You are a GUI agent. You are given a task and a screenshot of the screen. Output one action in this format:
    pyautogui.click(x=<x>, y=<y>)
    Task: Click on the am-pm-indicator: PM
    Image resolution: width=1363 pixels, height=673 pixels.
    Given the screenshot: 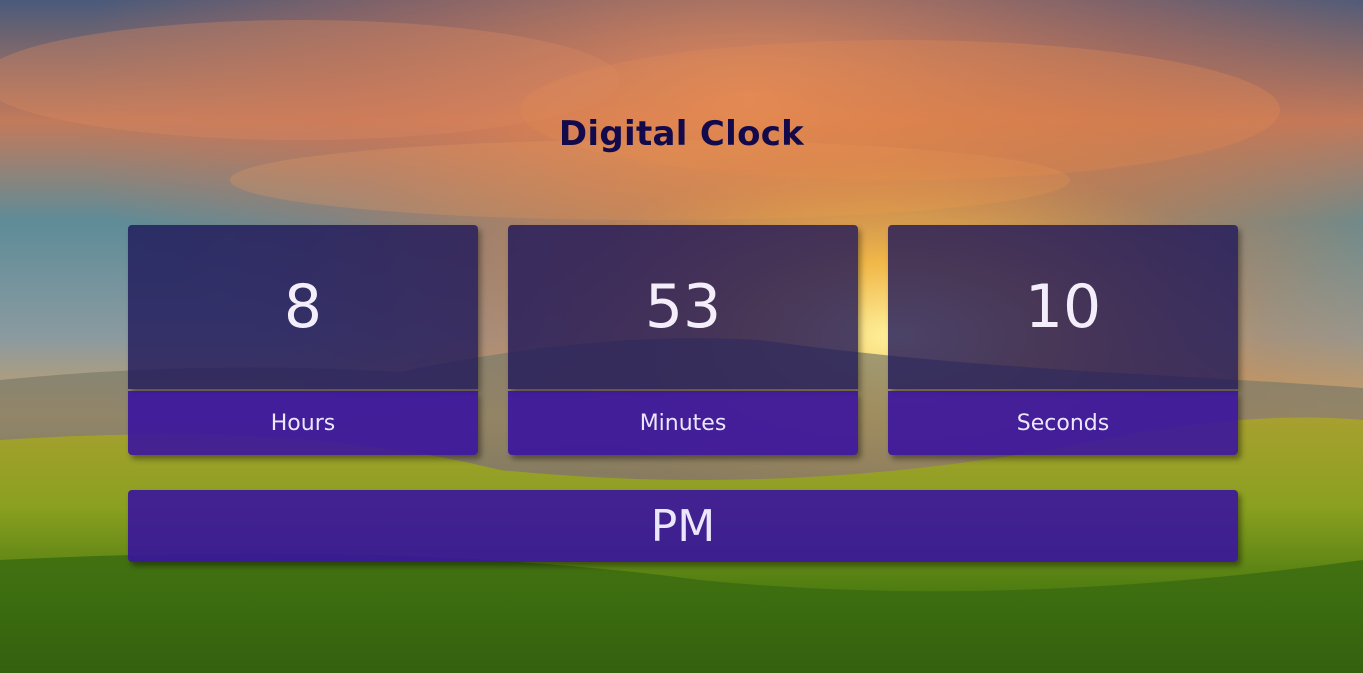 What is the action you would take?
    pyautogui.click(x=683, y=526)
    